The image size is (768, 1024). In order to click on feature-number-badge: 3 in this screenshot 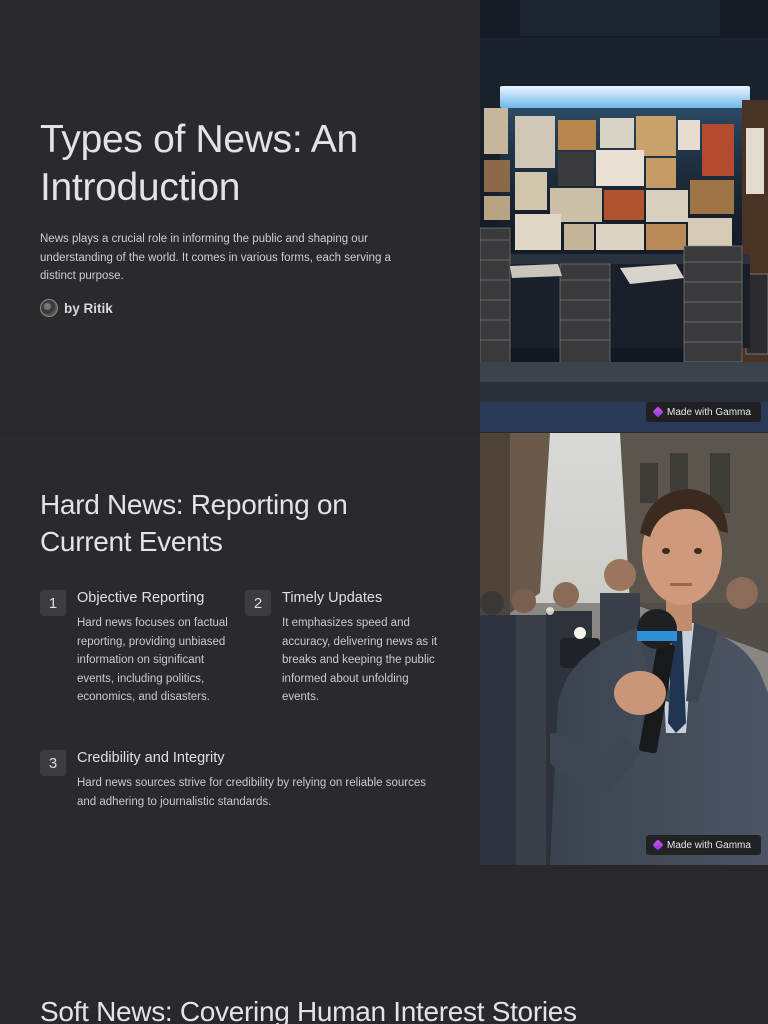, I will do `click(53, 763)`.